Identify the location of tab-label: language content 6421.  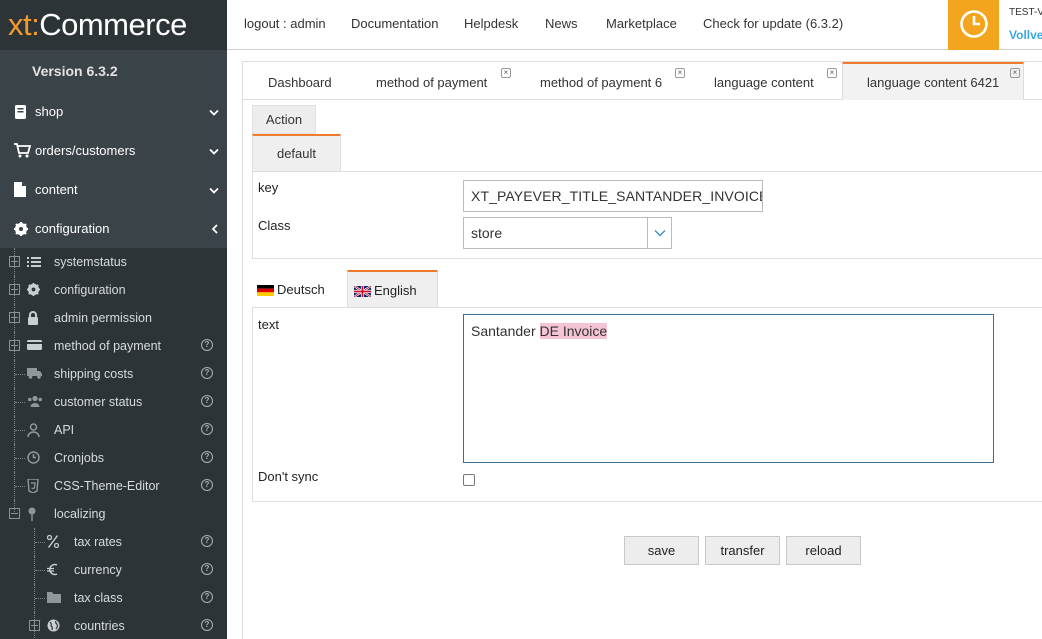
(933, 82).